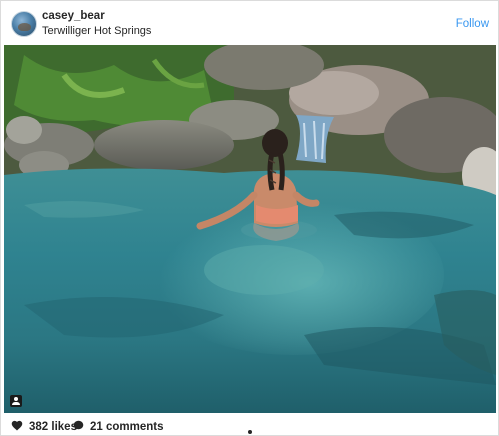 This screenshot has width=499, height=436. Describe the element at coordinates (78, 425) in the screenshot. I see `comment-bubble-icon` at that location.